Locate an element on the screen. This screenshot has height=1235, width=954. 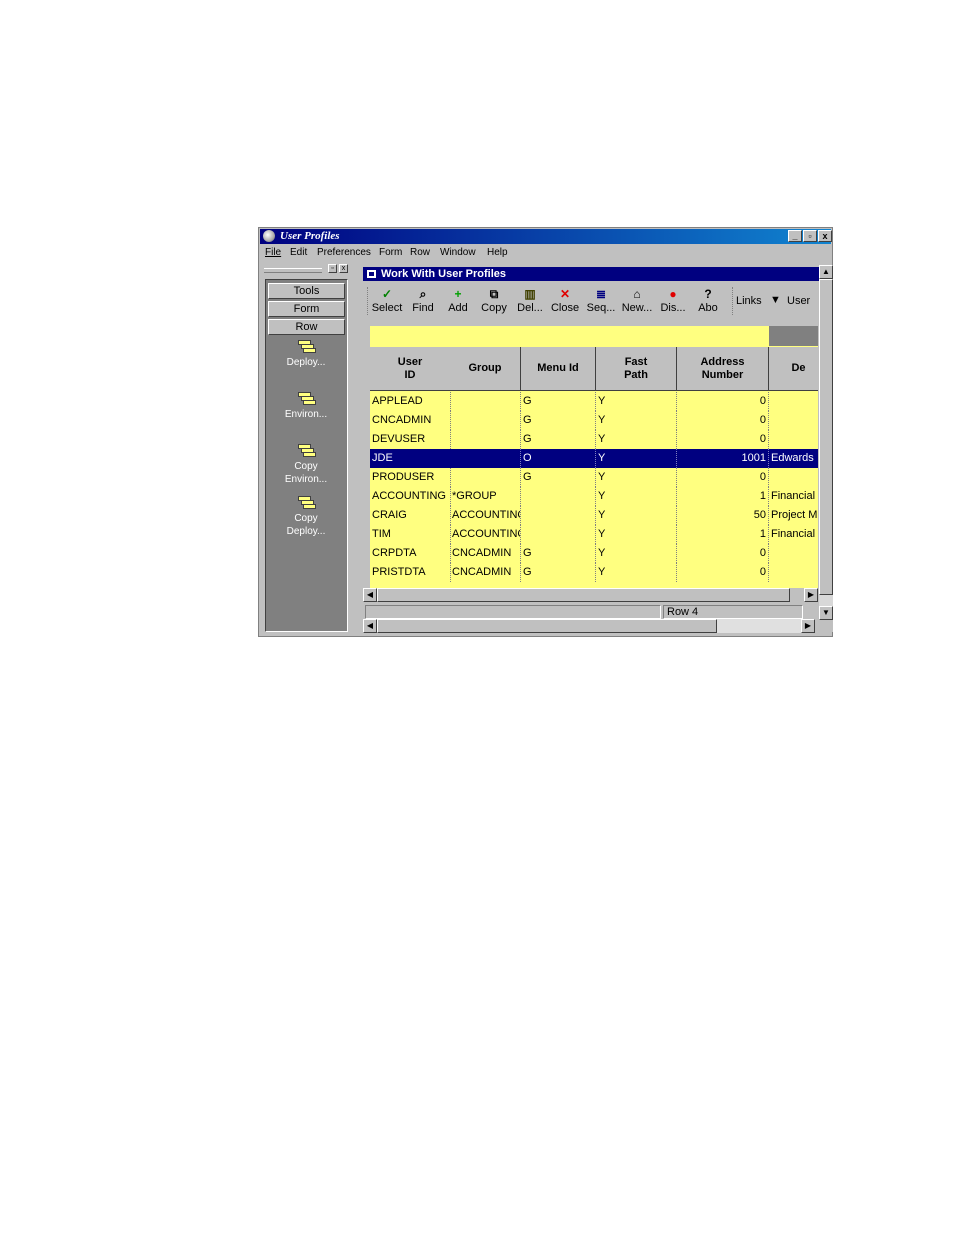
grid-scroll-thumb is located at coordinates (583, 595).